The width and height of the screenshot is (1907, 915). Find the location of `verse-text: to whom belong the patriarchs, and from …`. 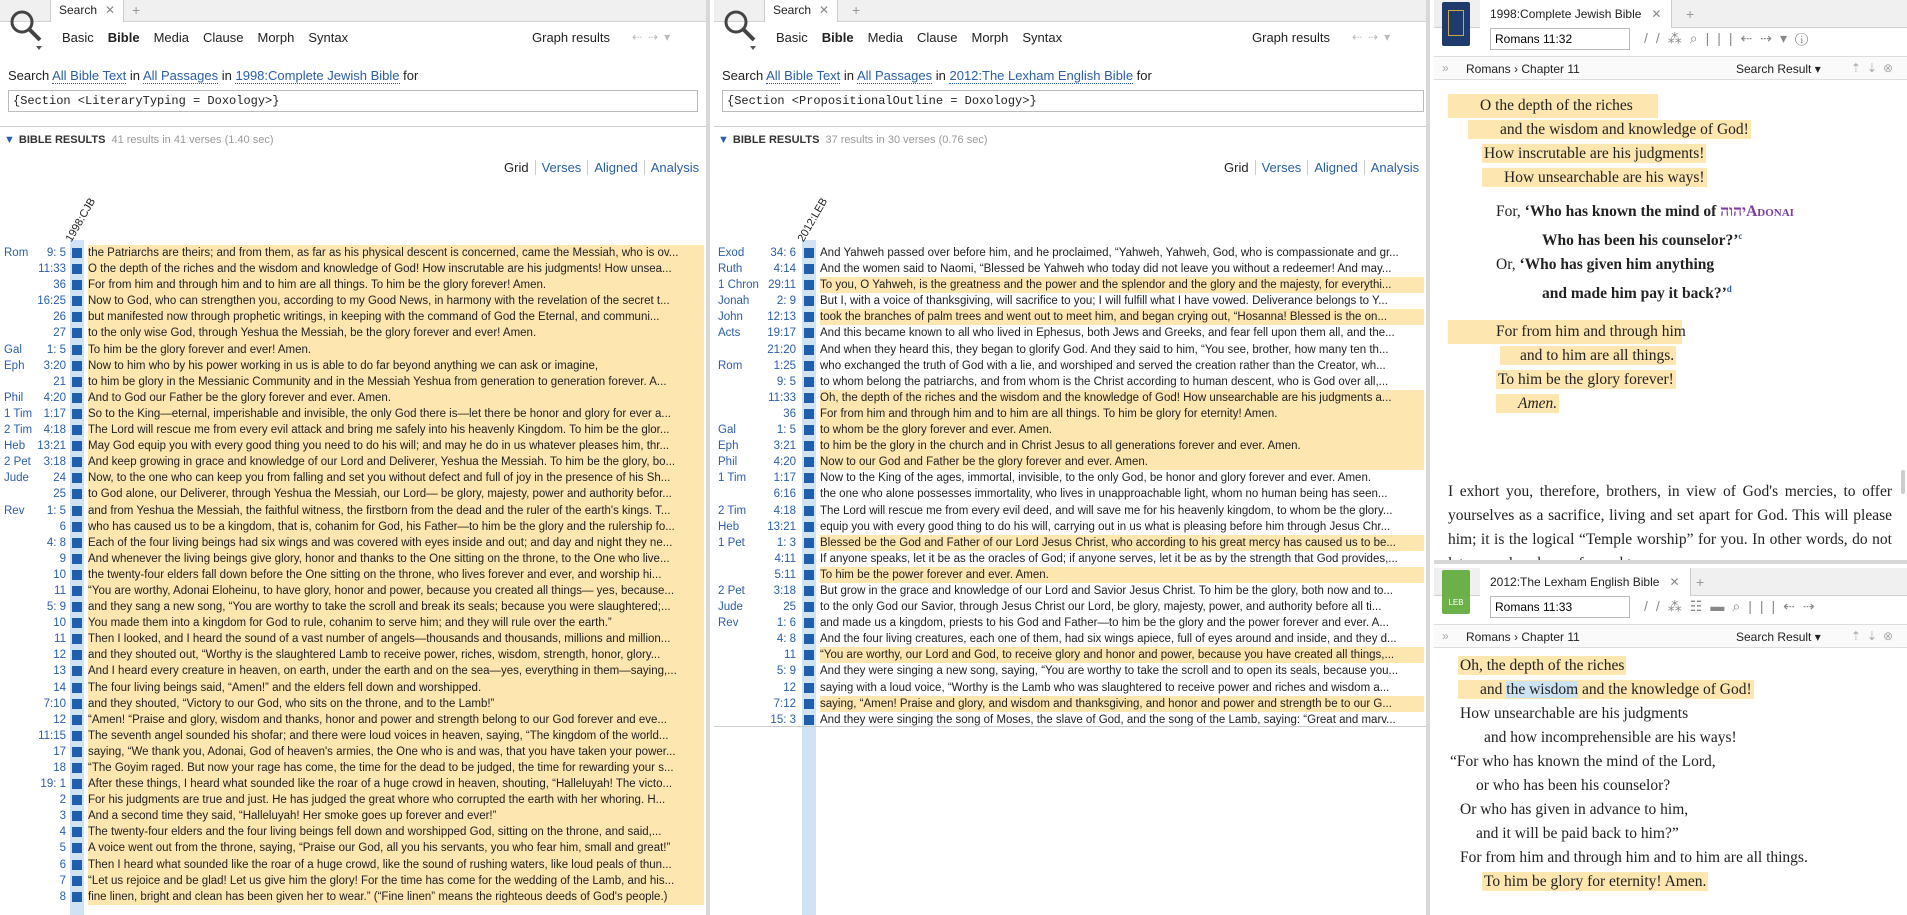

verse-text: to whom belong the patriarchs, and from … is located at coordinates (1122, 382).